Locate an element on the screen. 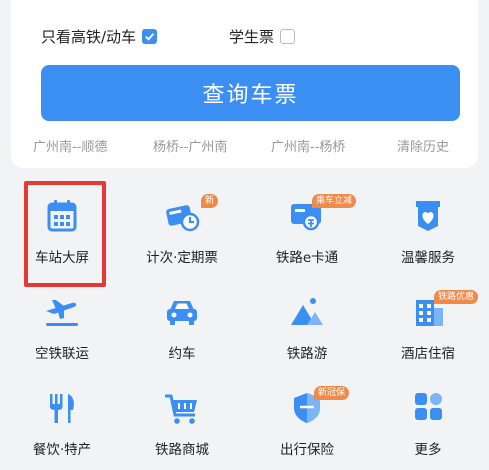  service-hotel: 铁路优惠 酒店住宿 is located at coordinates (428, 325).